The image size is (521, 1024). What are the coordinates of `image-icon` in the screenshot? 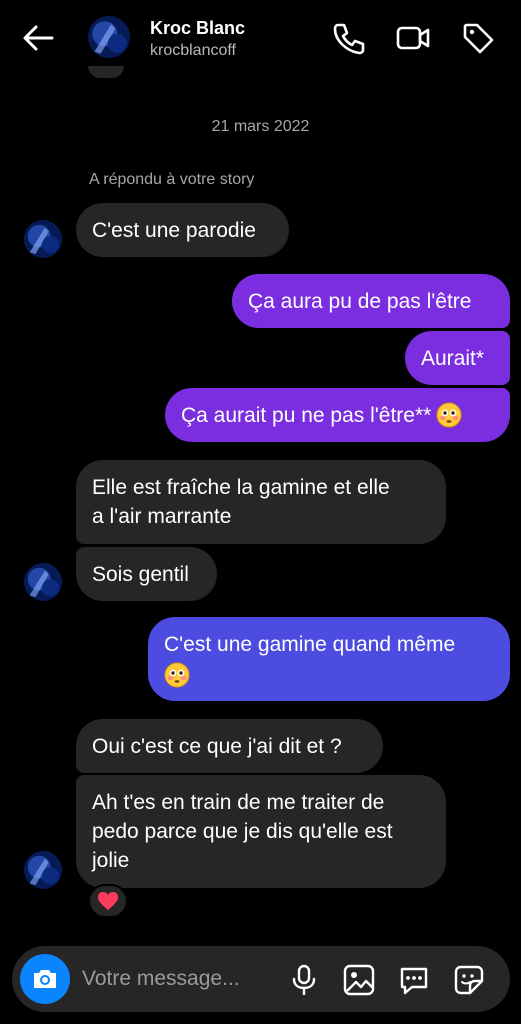 It's located at (359, 980).